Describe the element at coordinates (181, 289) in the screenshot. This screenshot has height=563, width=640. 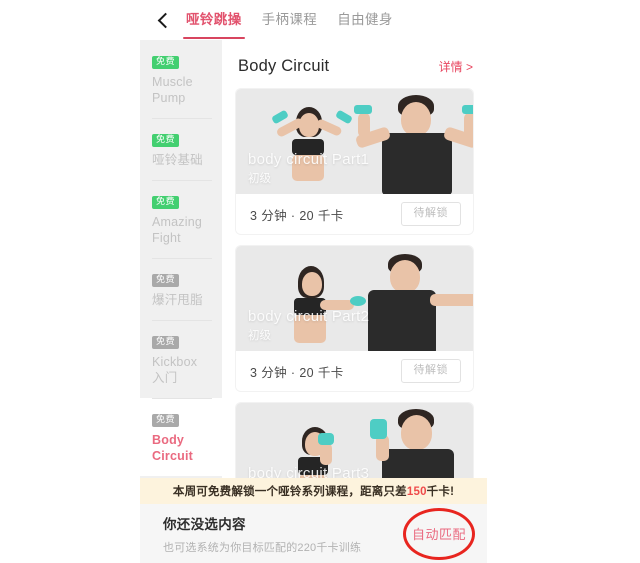
I see `sidebar-item-sweat-fat-burn: 免费 爆汗甩脂` at that location.